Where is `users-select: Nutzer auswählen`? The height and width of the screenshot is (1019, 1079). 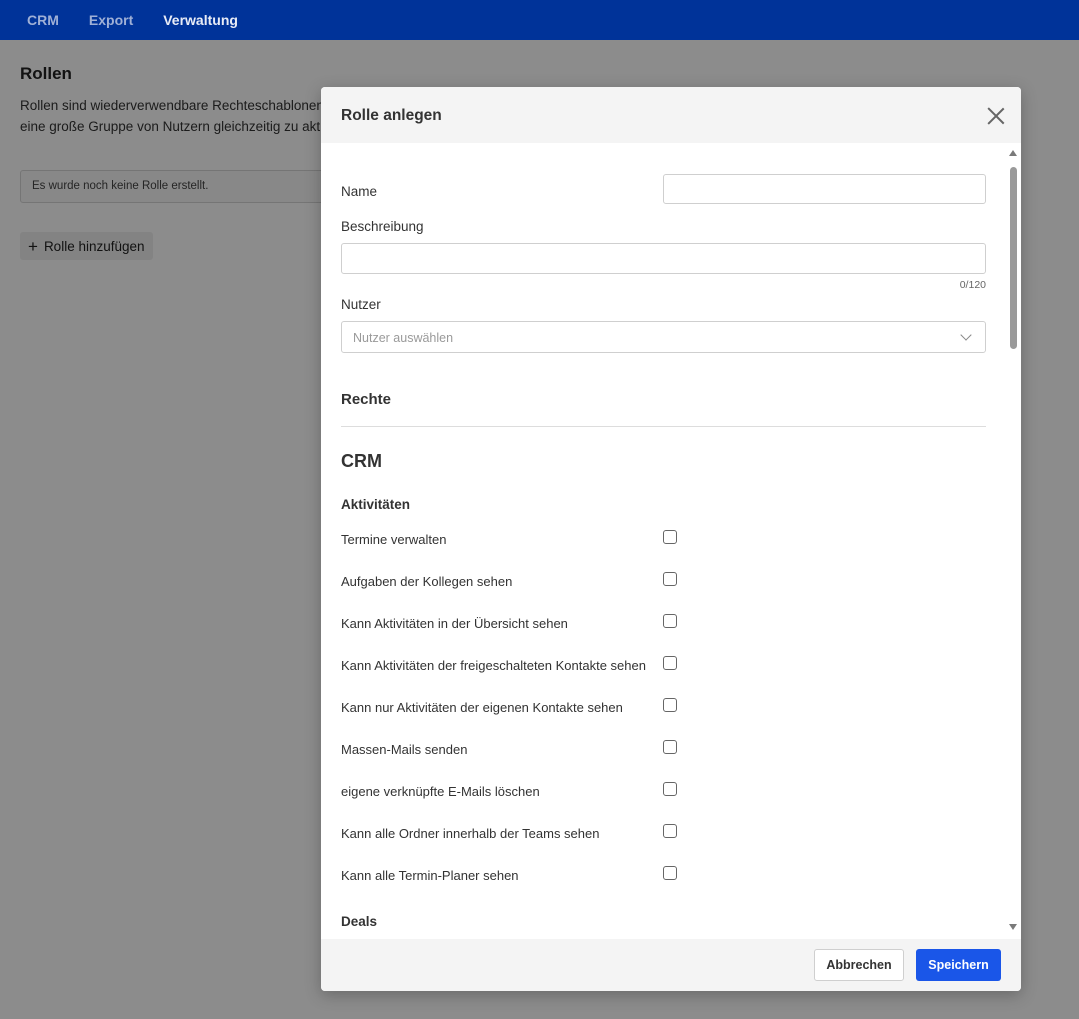
users-select: Nutzer auswählen is located at coordinates (663, 337).